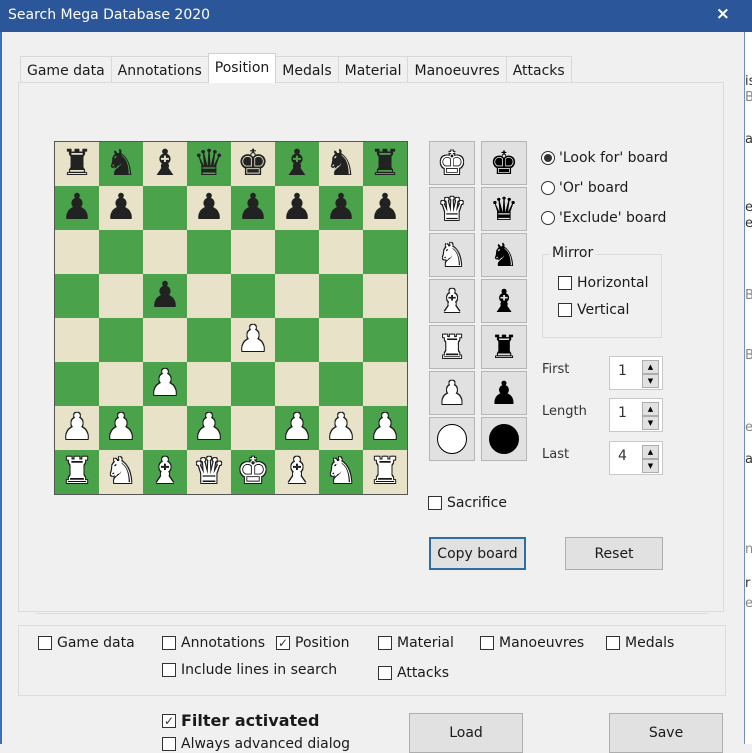 Image resolution: width=752 pixels, height=753 pixels. I want to click on palette-black-to-move-button, so click(504, 439).